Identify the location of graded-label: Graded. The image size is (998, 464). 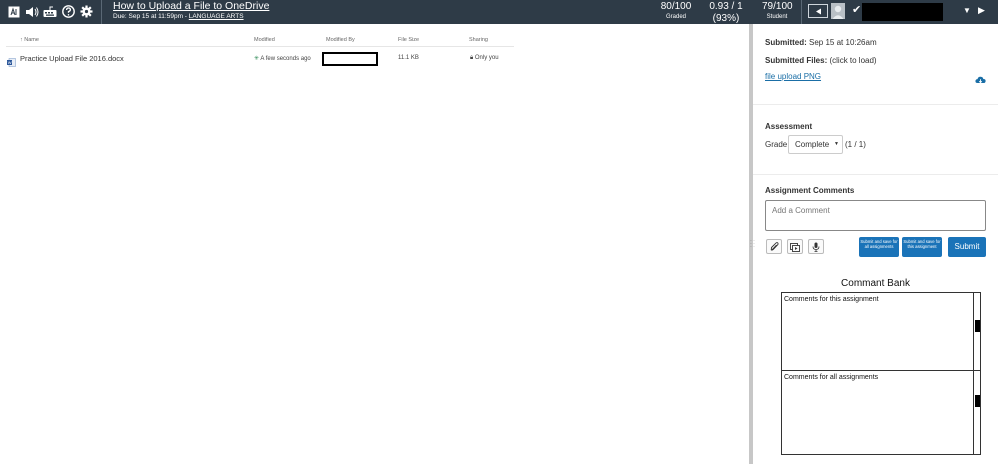
(675, 17).